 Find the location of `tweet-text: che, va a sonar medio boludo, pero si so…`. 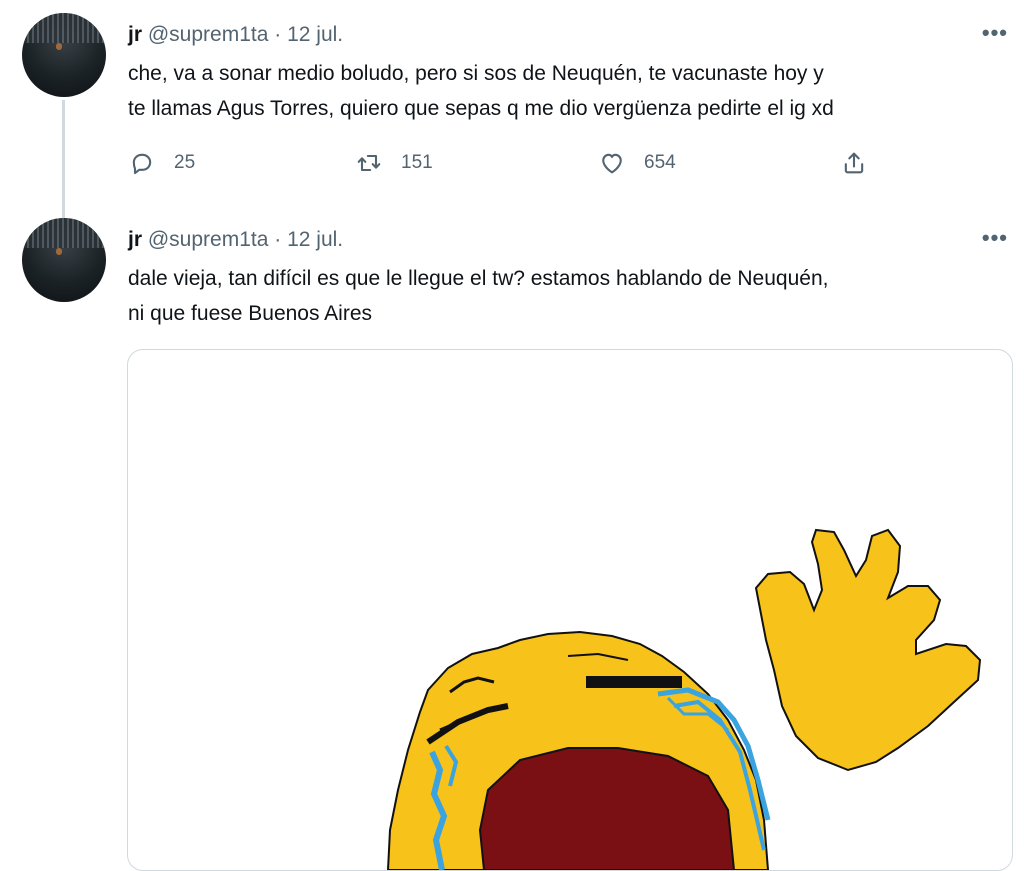

tweet-text: che, va a sonar medio boludo, pero si so… is located at coordinates (568, 91).